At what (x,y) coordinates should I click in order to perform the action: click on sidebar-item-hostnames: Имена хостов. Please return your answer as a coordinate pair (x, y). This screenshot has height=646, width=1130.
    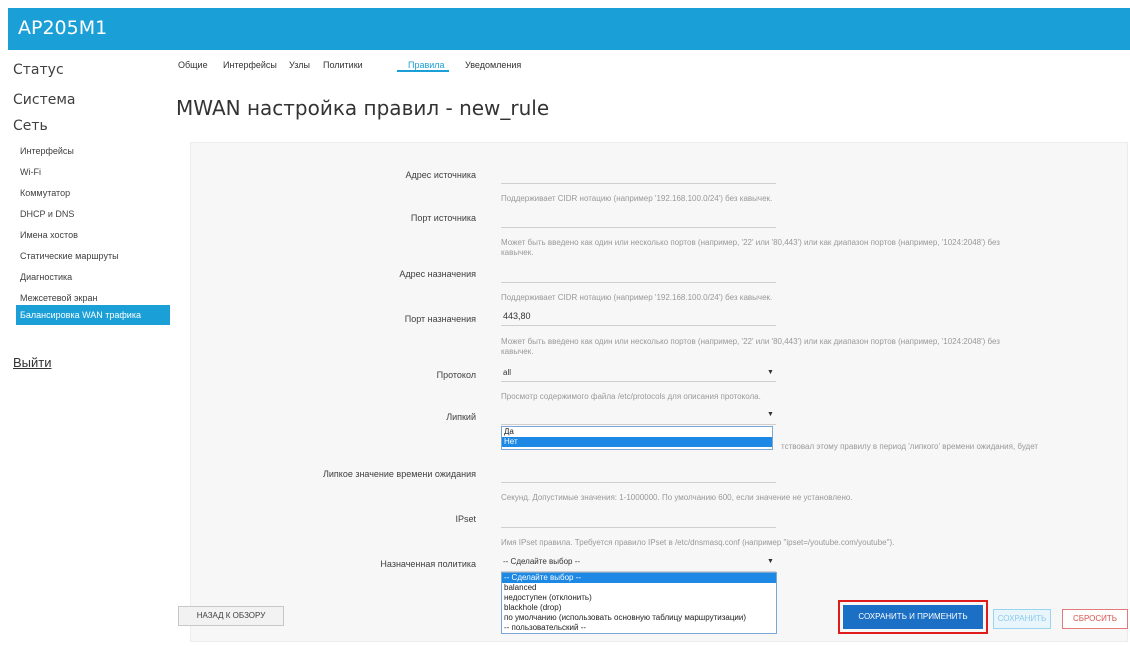
    Looking at the image, I should click on (94, 235).